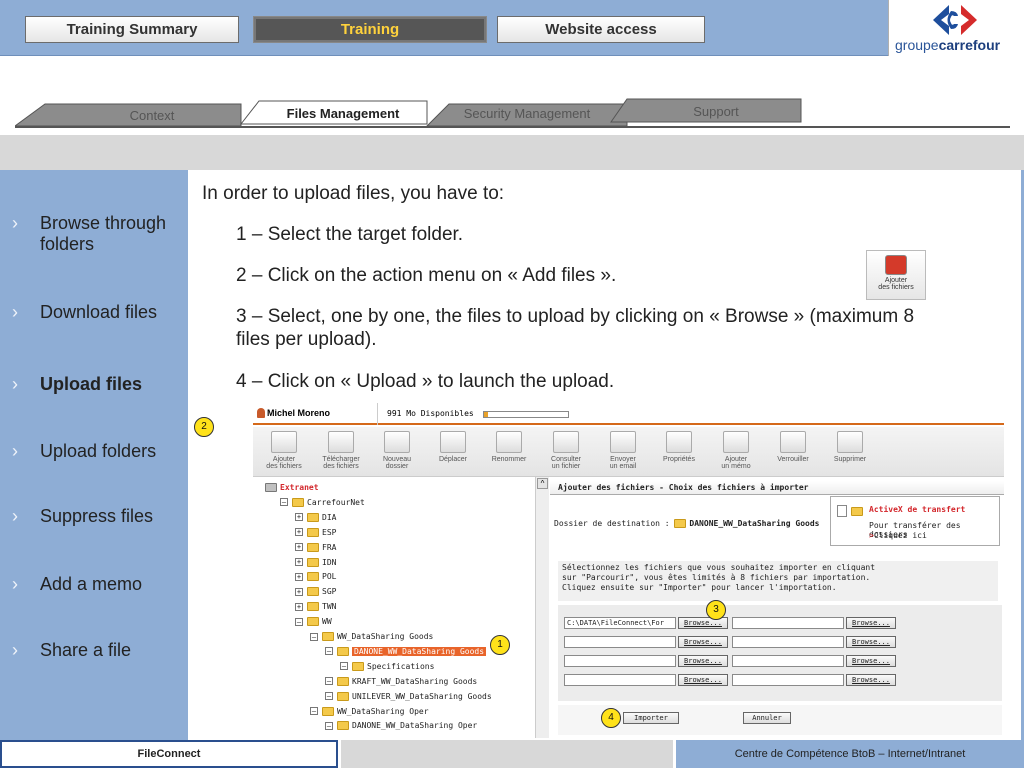 This screenshot has width=1024, height=768. What do you see at coordinates (315, 607) in the screenshot?
I see `tree-folder-row: + TWN` at bounding box center [315, 607].